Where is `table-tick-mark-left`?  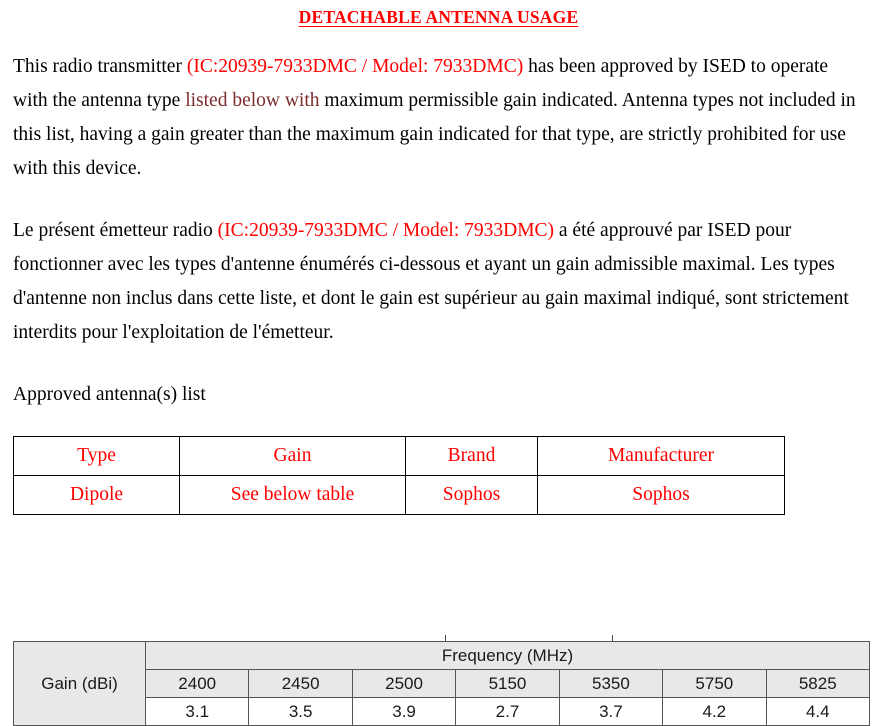
table-tick-mark-left is located at coordinates (446, 638).